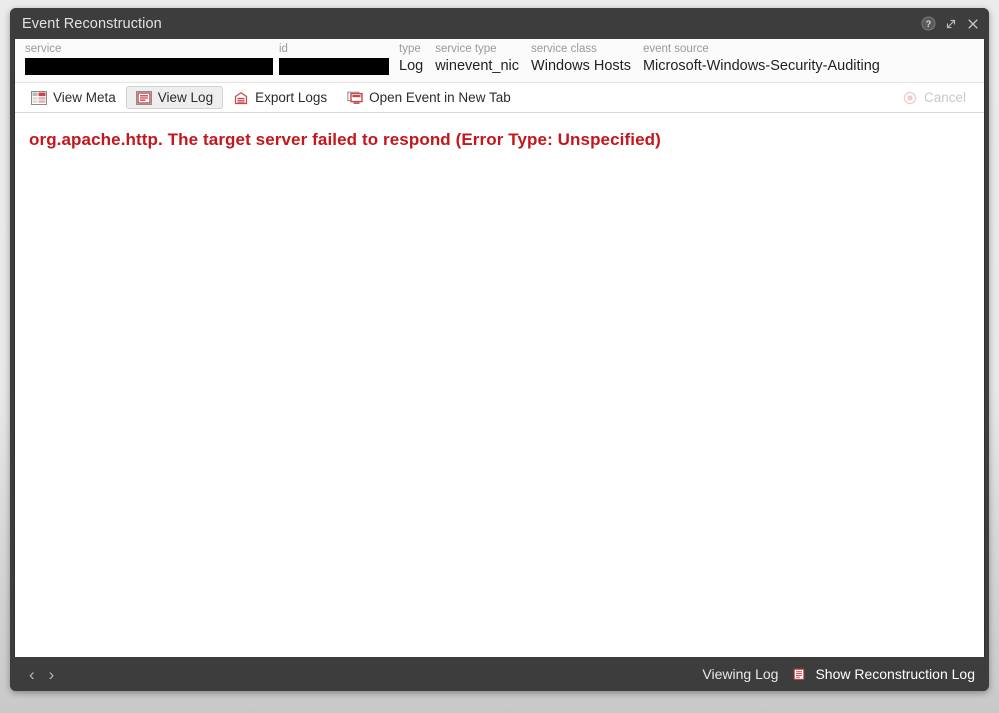 Image resolution: width=999 pixels, height=713 pixels. I want to click on meta-value-event-source: Microsoft-Windows-Security-Auditing, so click(761, 66).